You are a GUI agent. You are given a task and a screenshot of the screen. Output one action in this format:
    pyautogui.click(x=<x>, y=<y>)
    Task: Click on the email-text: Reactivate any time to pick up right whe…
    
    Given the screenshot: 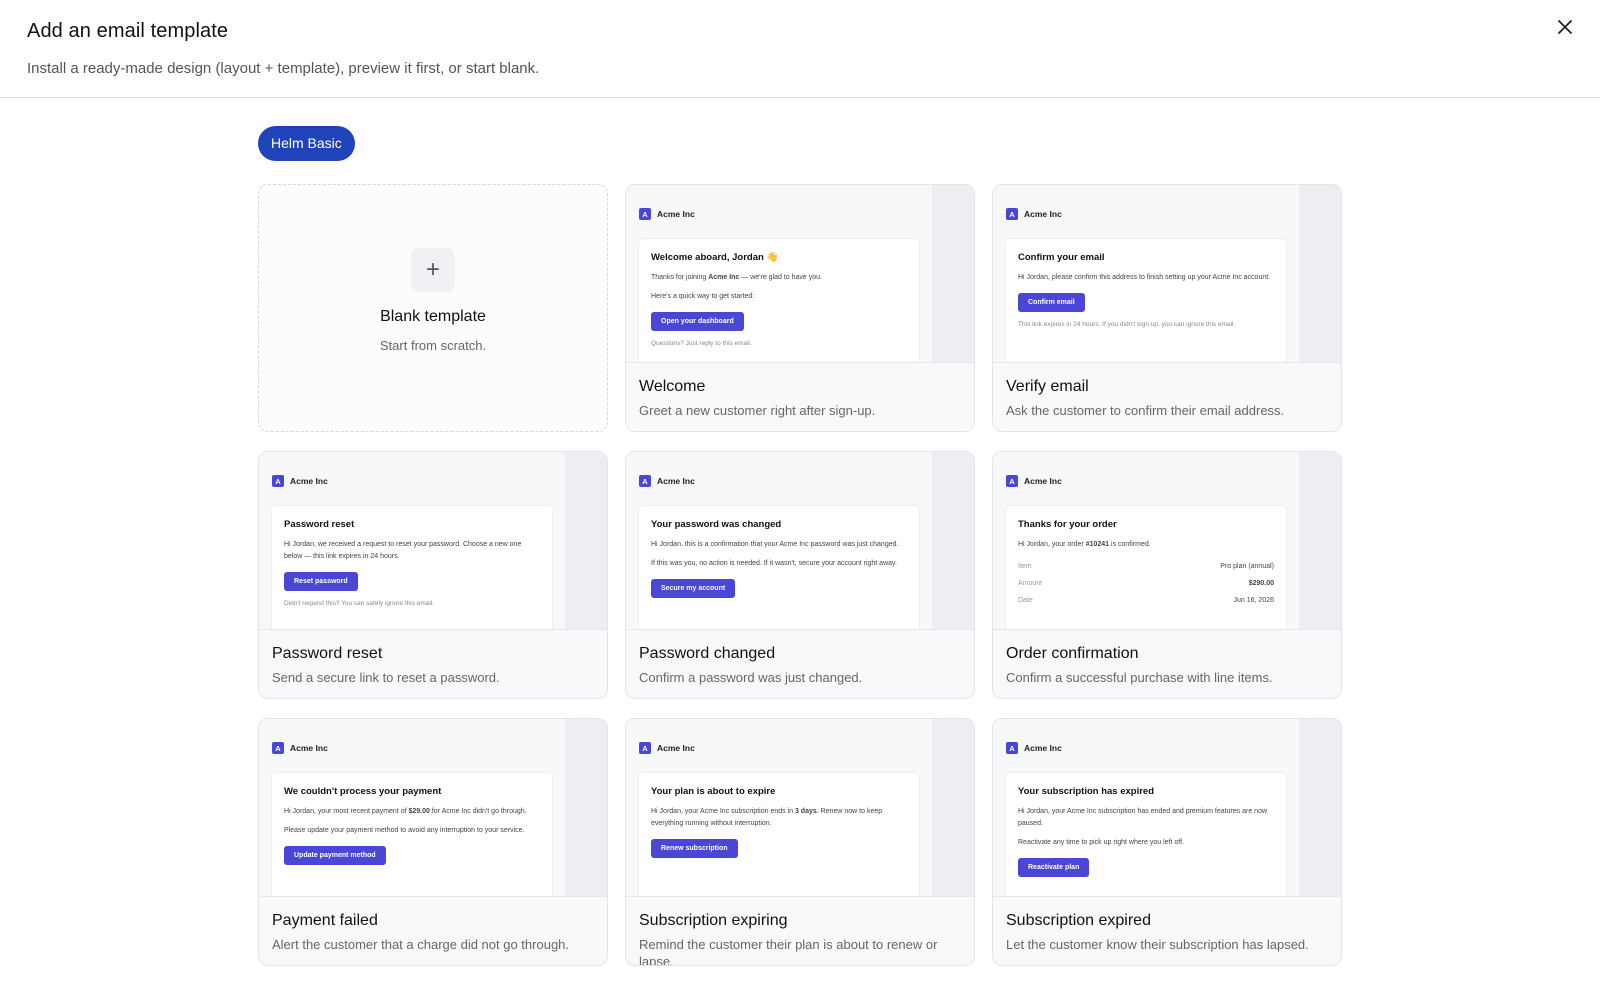 What is the action you would take?
    pyautogui.click(x=1101, y=842)
    